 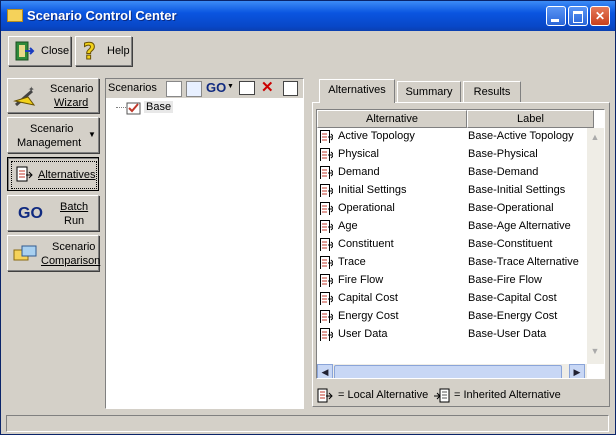 What do you see at coordinates (507, 395) in the screenshot?
I see `legend-inherited-label: = Inherited Alternative` at bounding box center [507, 395].